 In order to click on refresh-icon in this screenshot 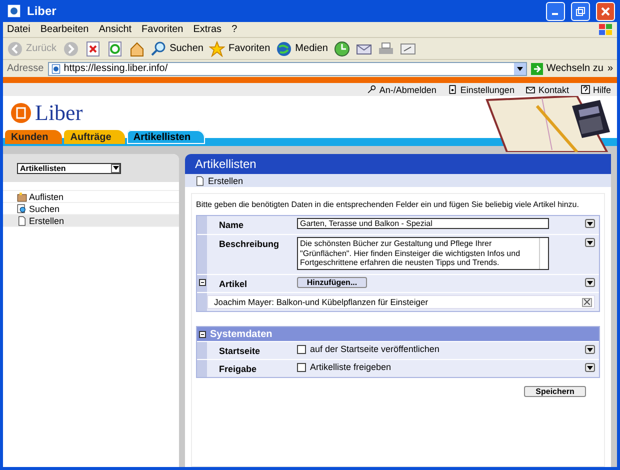, I will do `click(114, 48)`.